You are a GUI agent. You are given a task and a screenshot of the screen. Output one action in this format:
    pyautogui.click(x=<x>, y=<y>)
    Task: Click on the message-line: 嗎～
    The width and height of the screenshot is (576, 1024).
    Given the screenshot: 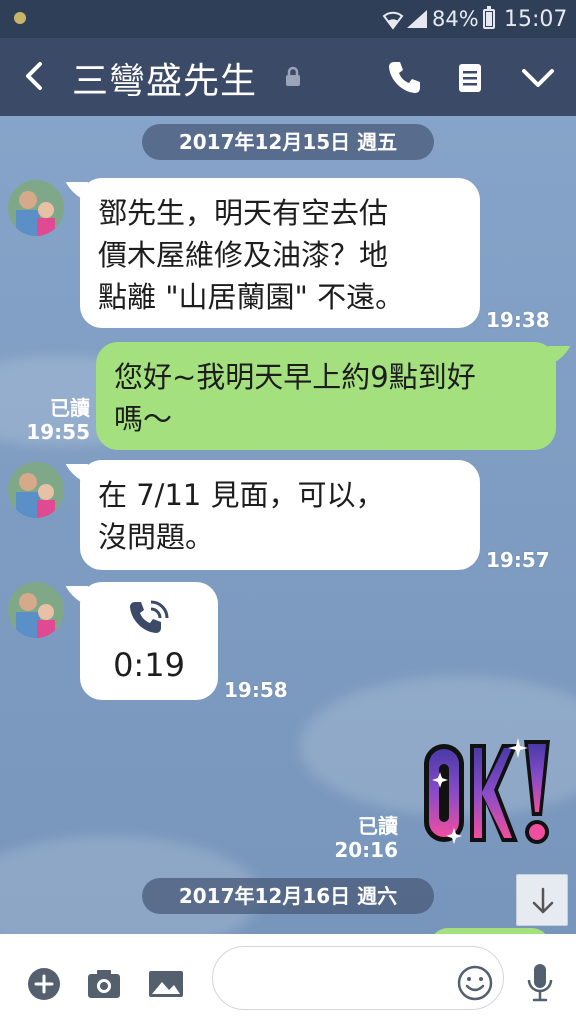 What is the action you would take?
    pyautogui.click(x=143, y=419)
    